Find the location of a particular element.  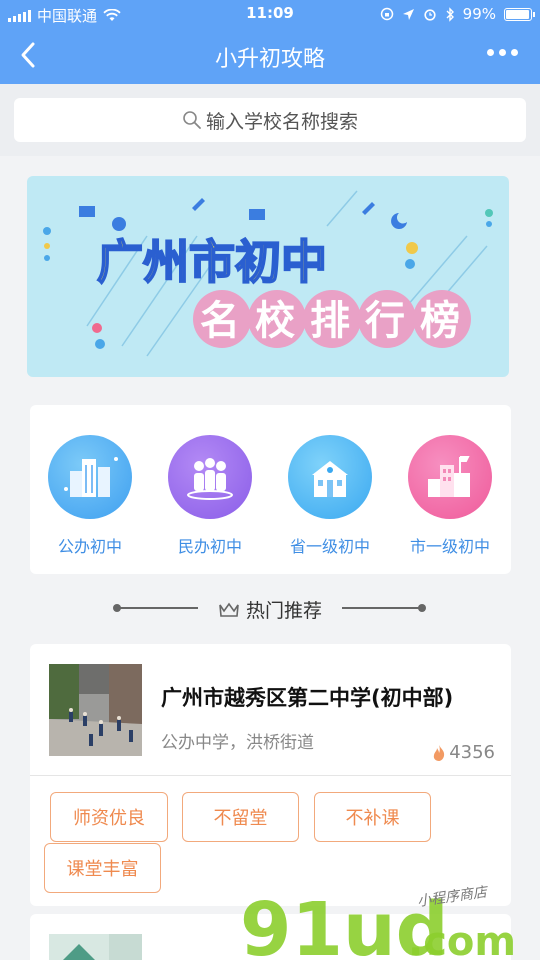

top-bar: 中国联通 11:09 99% 小升初攻略 is located at coordinates (270, 42).